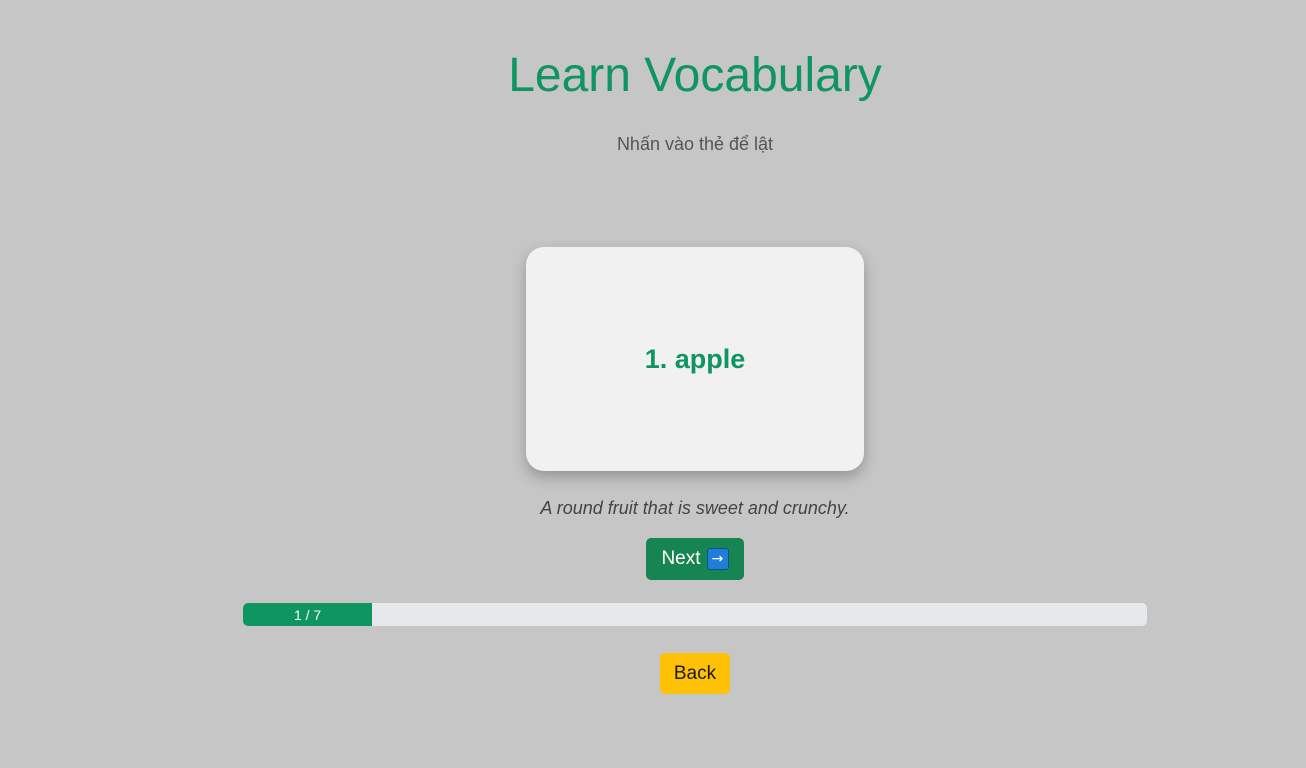  I want to click on progress-fill: 1 / 7, so click(308, 614).